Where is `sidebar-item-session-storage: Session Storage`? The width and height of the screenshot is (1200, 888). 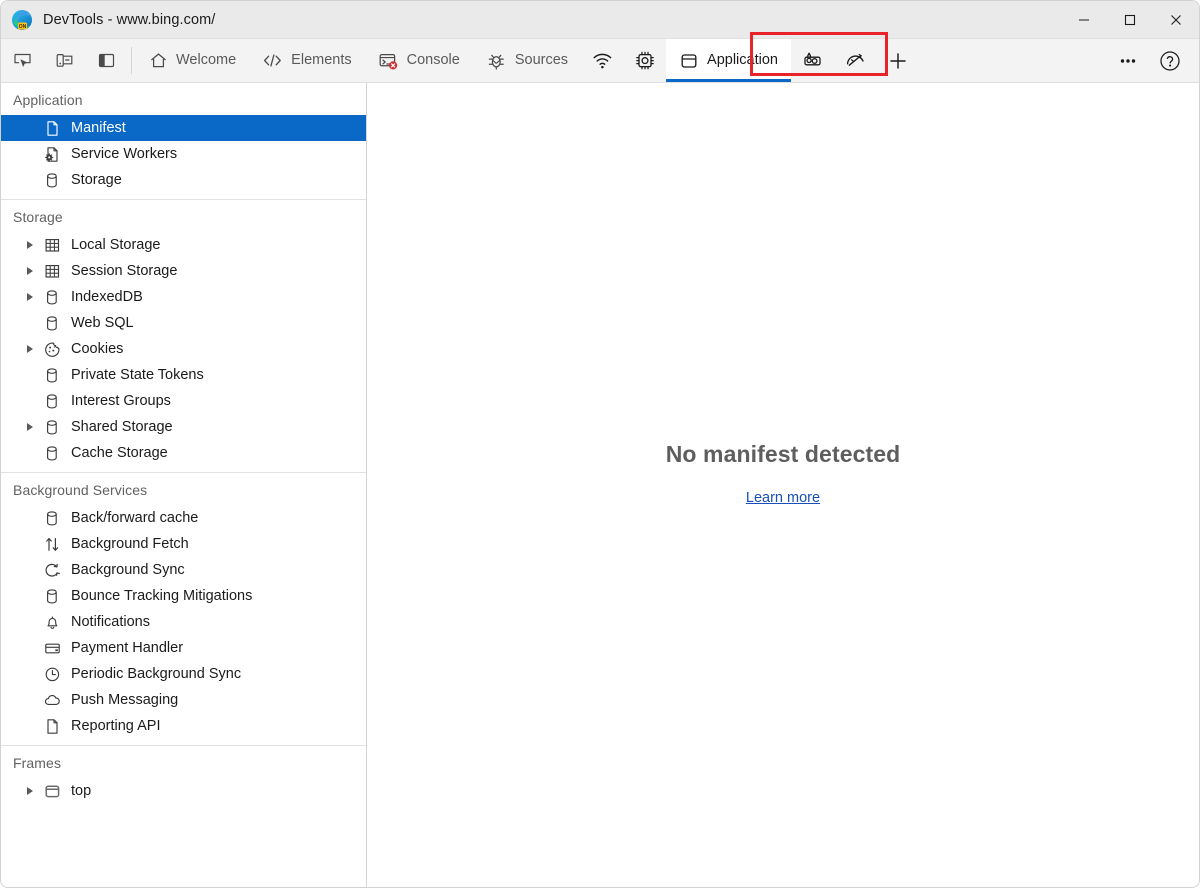
sidebar-item-session-storage: Session Storage is located at coordinates (183, 271).